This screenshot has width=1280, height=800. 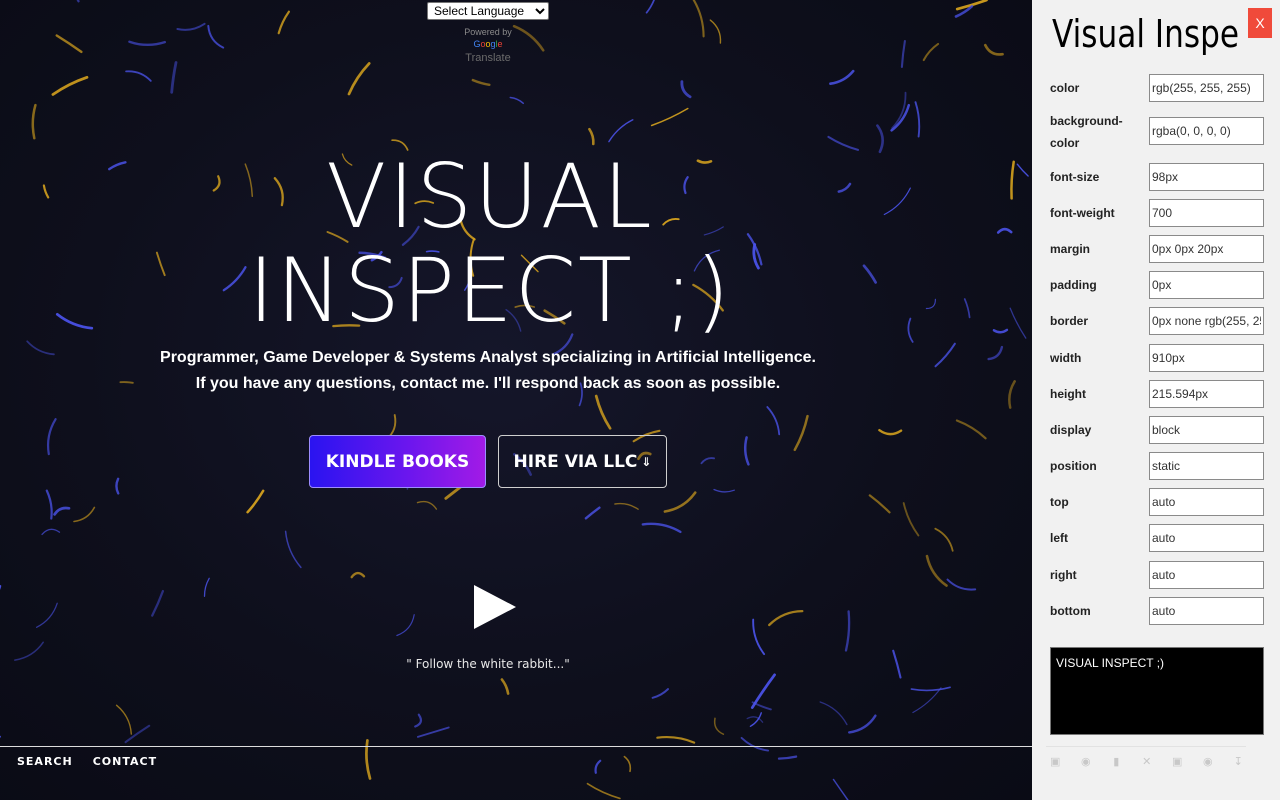 I want to click on property-row: top, so click(x=1157, y=502).